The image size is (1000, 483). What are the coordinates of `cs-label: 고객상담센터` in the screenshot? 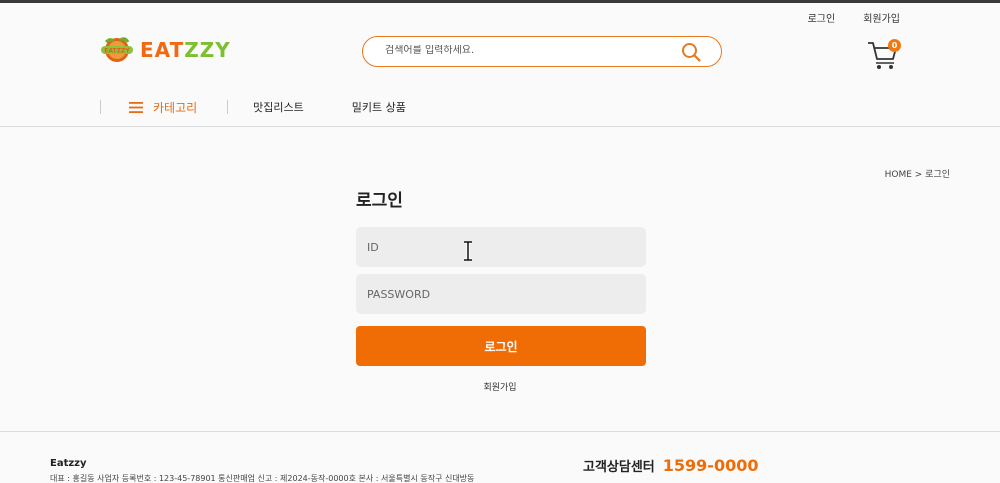 It's located at (619, 467).